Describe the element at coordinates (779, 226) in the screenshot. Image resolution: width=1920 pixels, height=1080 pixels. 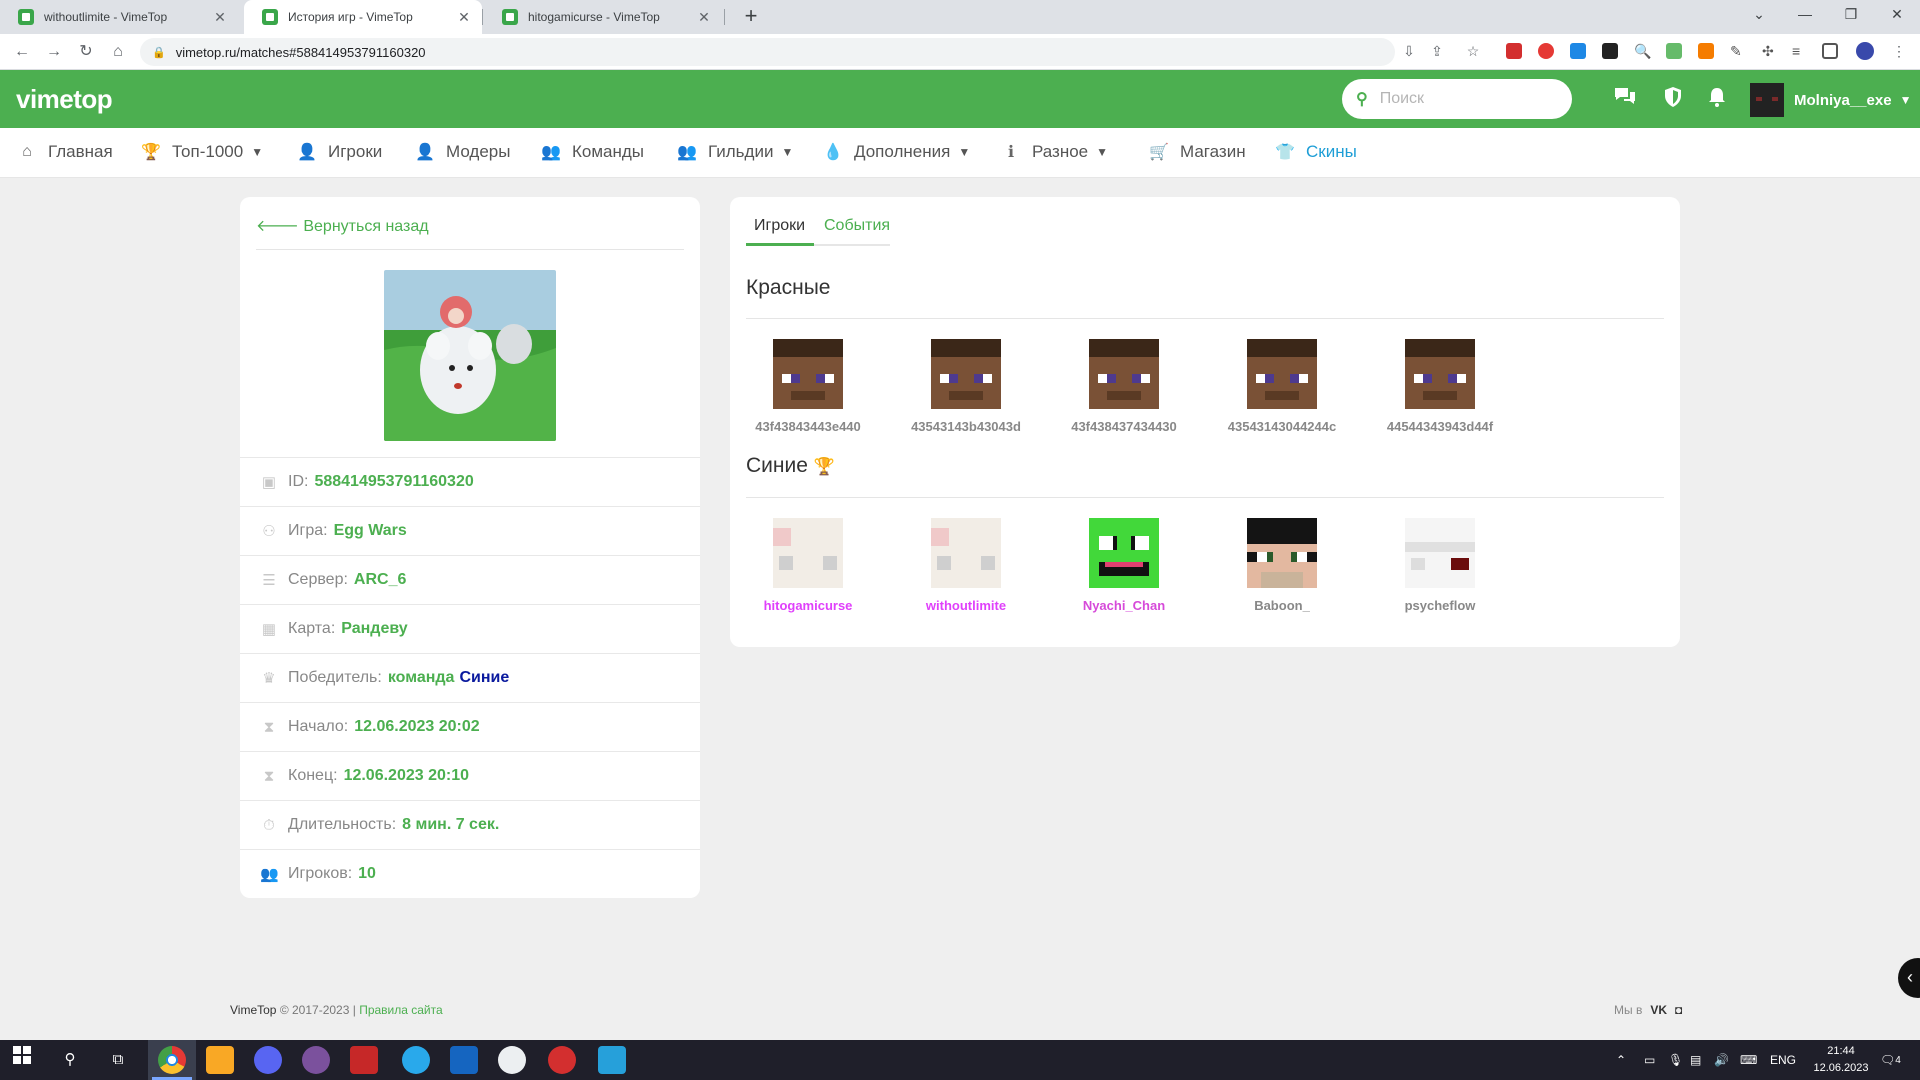
I see `tab-players: Игроки` at that location.